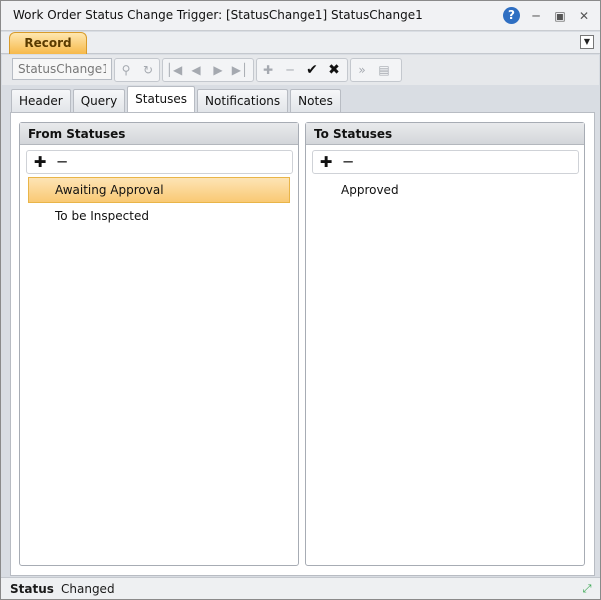 The width and height of the screenshot is (601, 600). What do you see at coordinates (159, 134) in the screenshot?
I see `from-statuses-title: From Statuses` at bounding box center [159, 134].